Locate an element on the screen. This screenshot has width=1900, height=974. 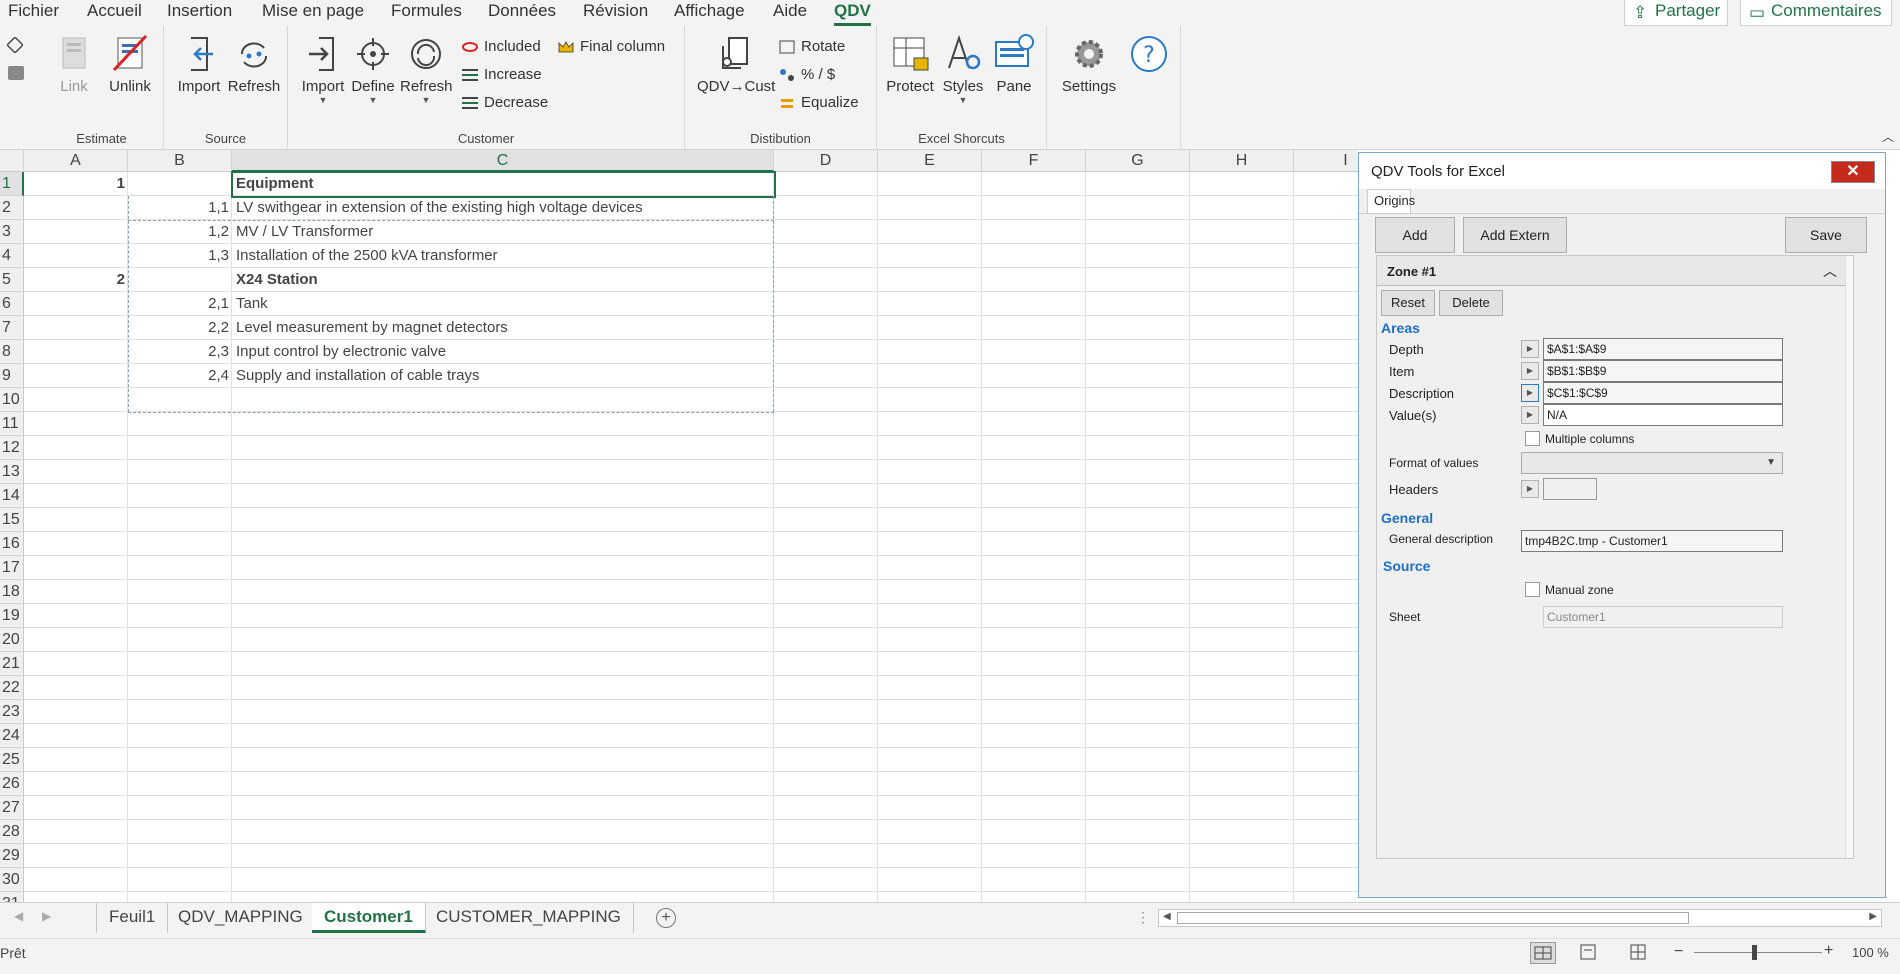
pane-button: Pane is located at coordinates (1014, 63).